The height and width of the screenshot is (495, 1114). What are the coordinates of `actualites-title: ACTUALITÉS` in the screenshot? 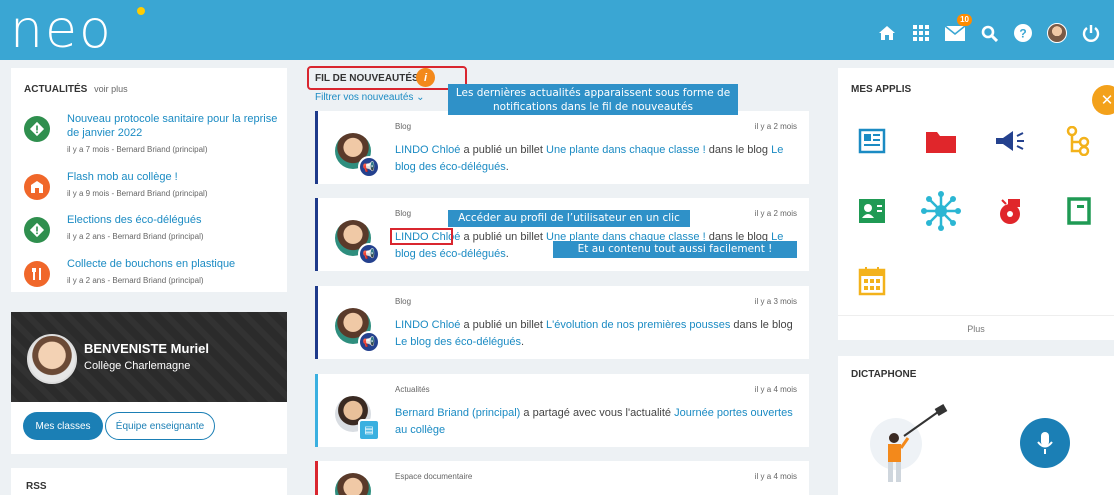 It's located at (56, 89).